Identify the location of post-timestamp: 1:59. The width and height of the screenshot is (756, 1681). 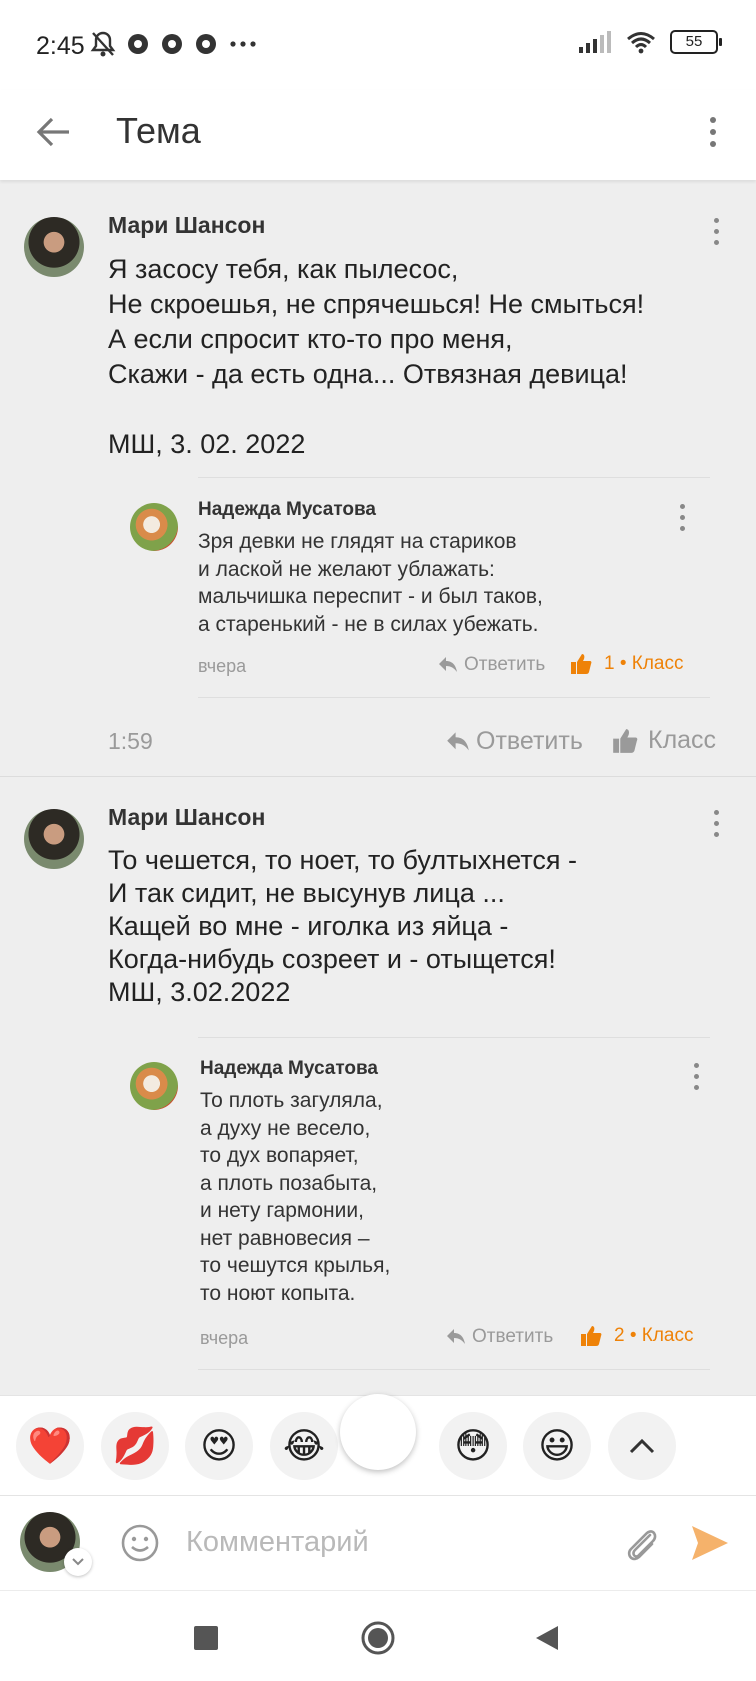
(130, 741).